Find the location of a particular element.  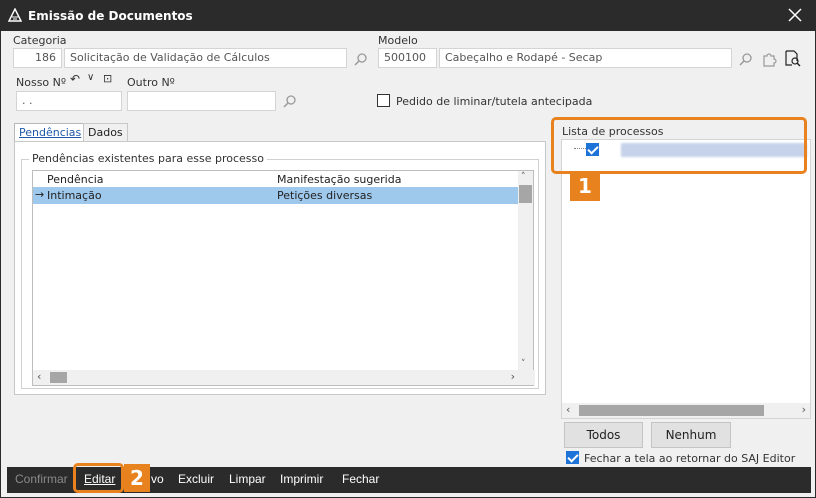

undo-icon: ↶ is located at coordinates (75, 79).